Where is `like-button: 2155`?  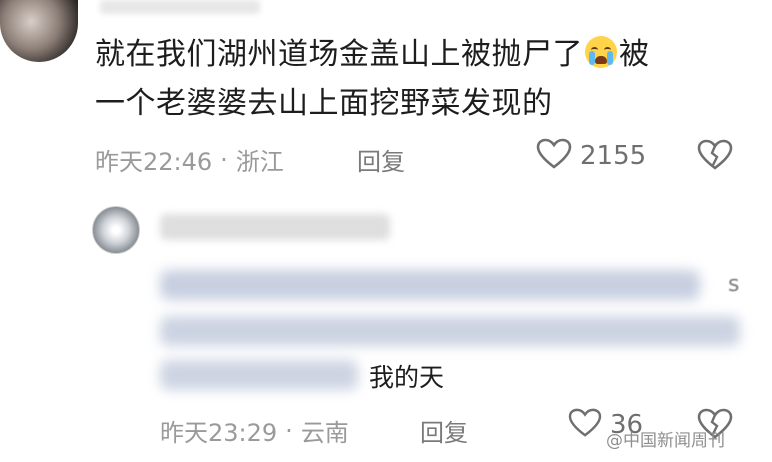
like-button: 2155 is located at coordinates (591, 156).